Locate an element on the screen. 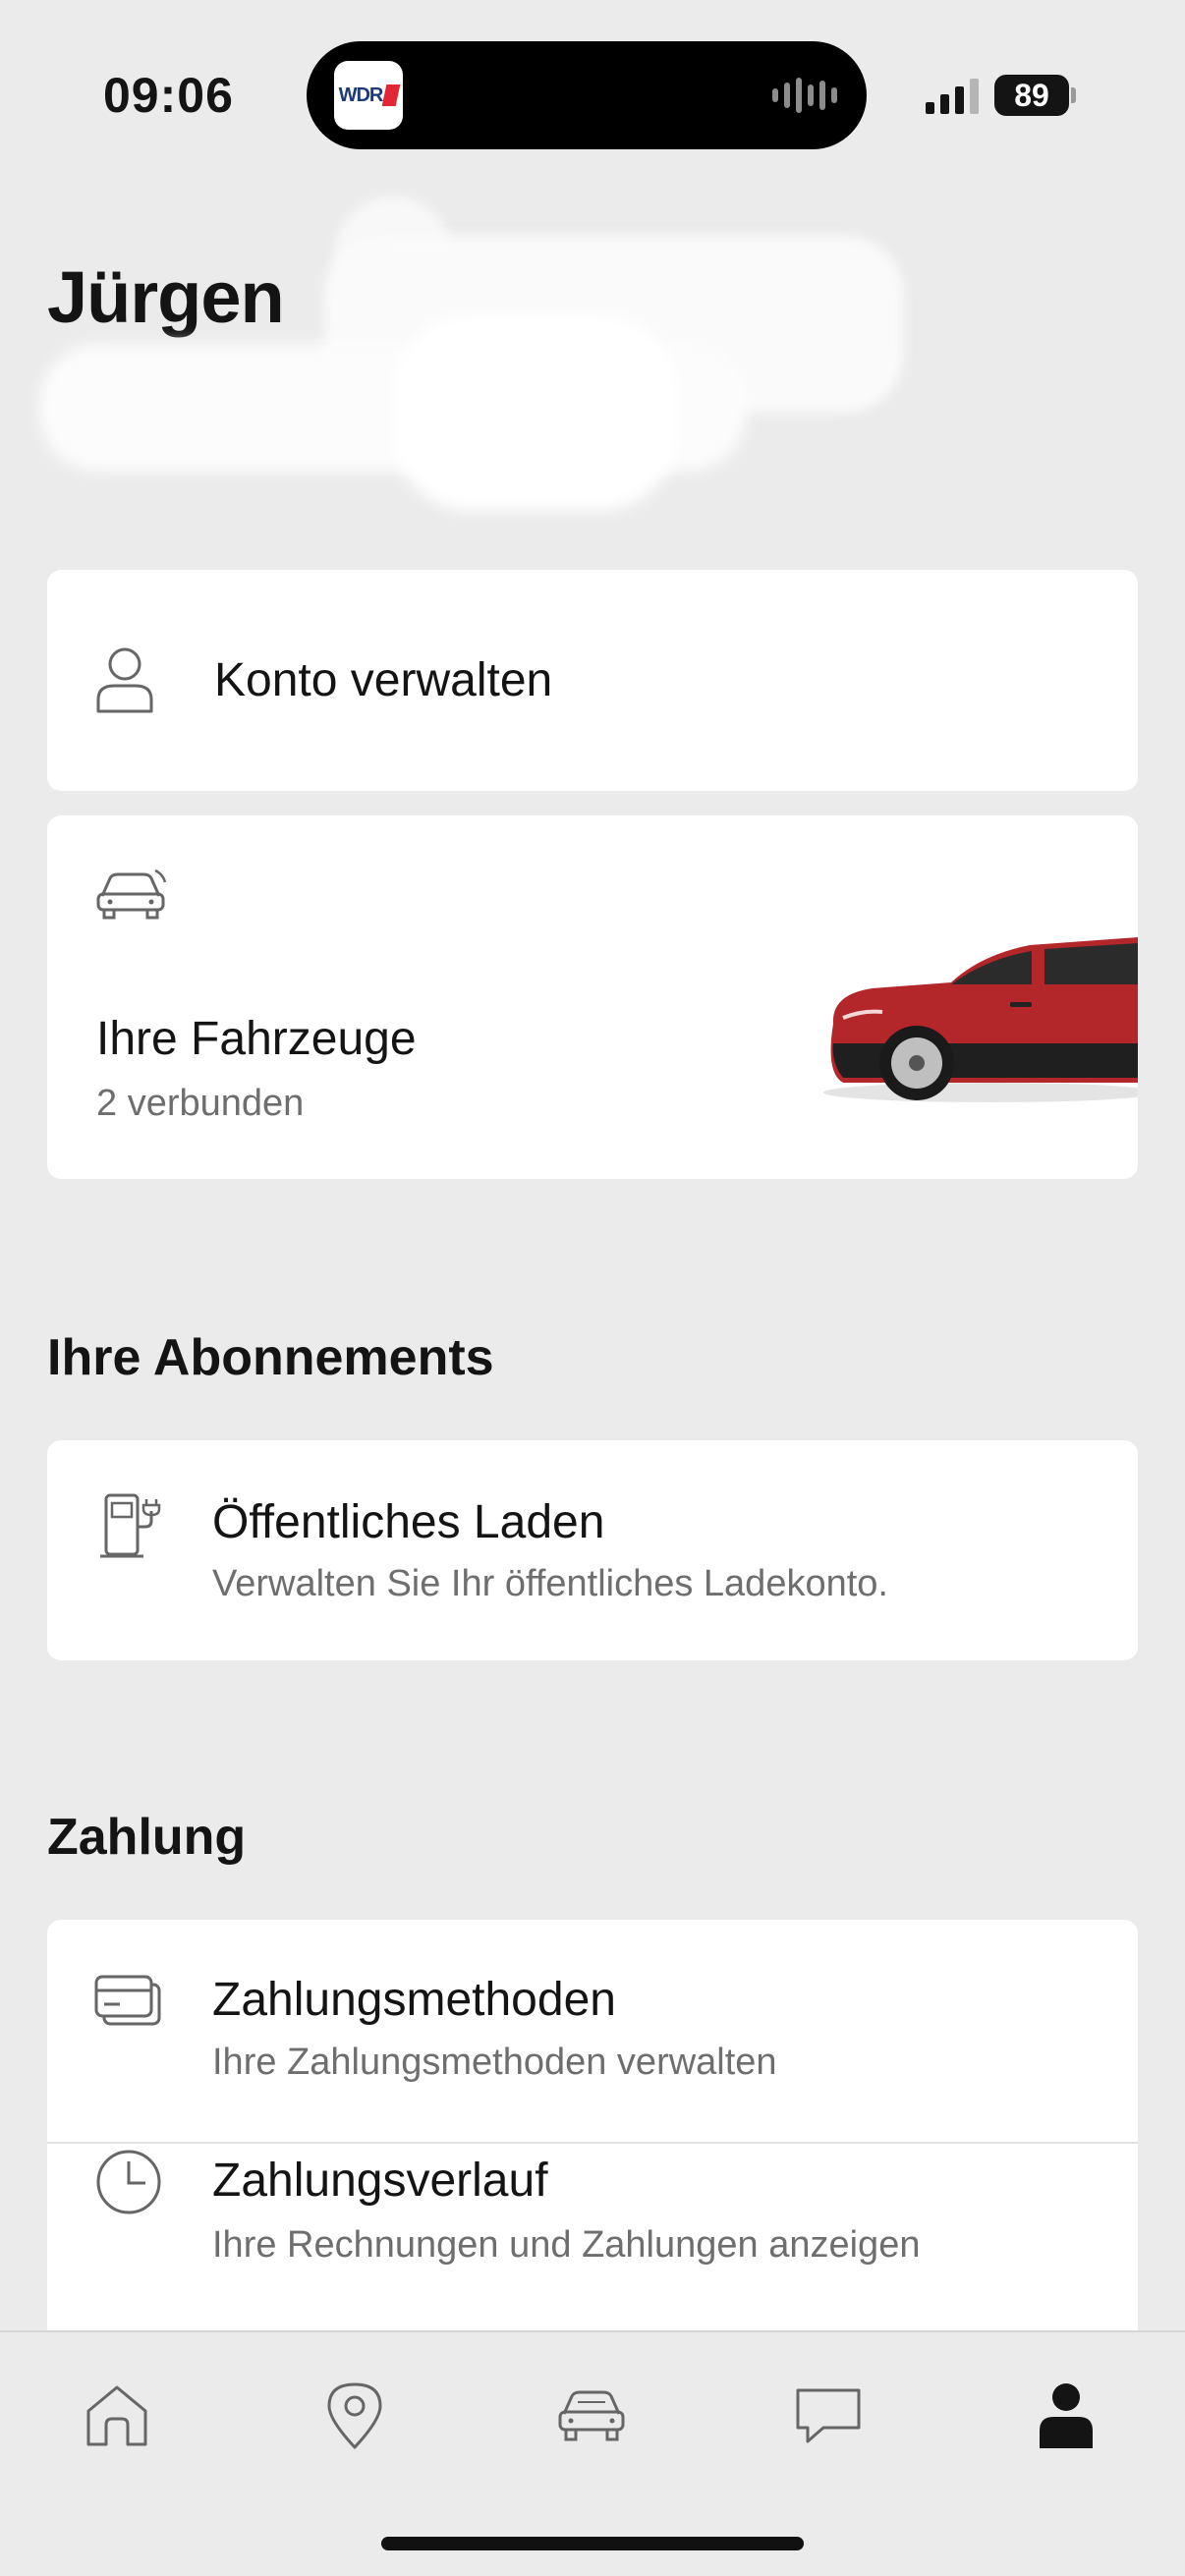 This screenshot has height=2576, width=1185. tab-profile is located at coordinates (1066, 2416).